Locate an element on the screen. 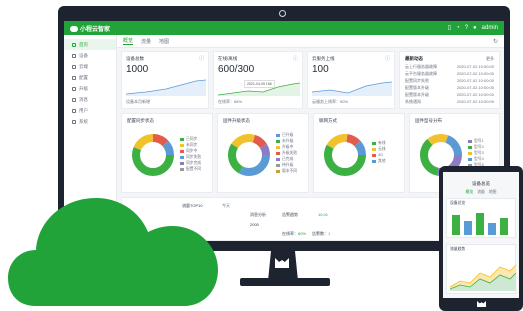 This screenshot has height=311, width=523. phone-tab-map: 地图 is located at coordinates (493, 192).